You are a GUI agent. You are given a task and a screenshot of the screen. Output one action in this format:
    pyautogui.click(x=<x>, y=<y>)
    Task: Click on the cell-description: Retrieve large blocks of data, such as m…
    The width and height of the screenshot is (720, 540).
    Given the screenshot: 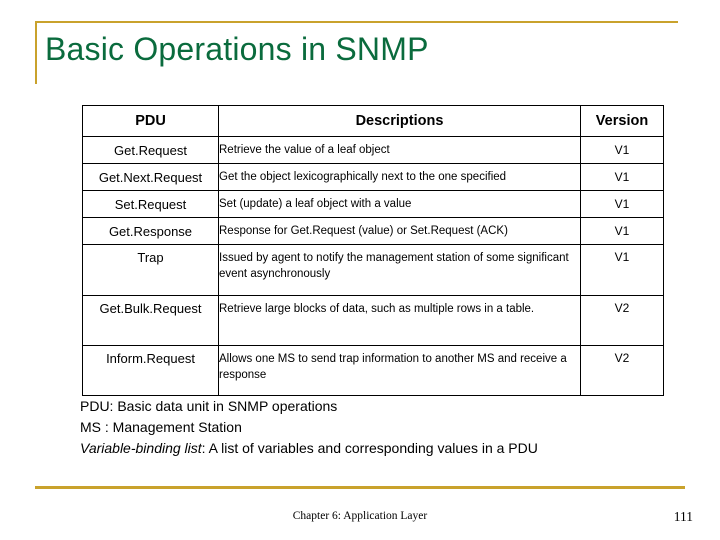 What is the action you would take?
    pyautogui.click(x=399, y=320)
    